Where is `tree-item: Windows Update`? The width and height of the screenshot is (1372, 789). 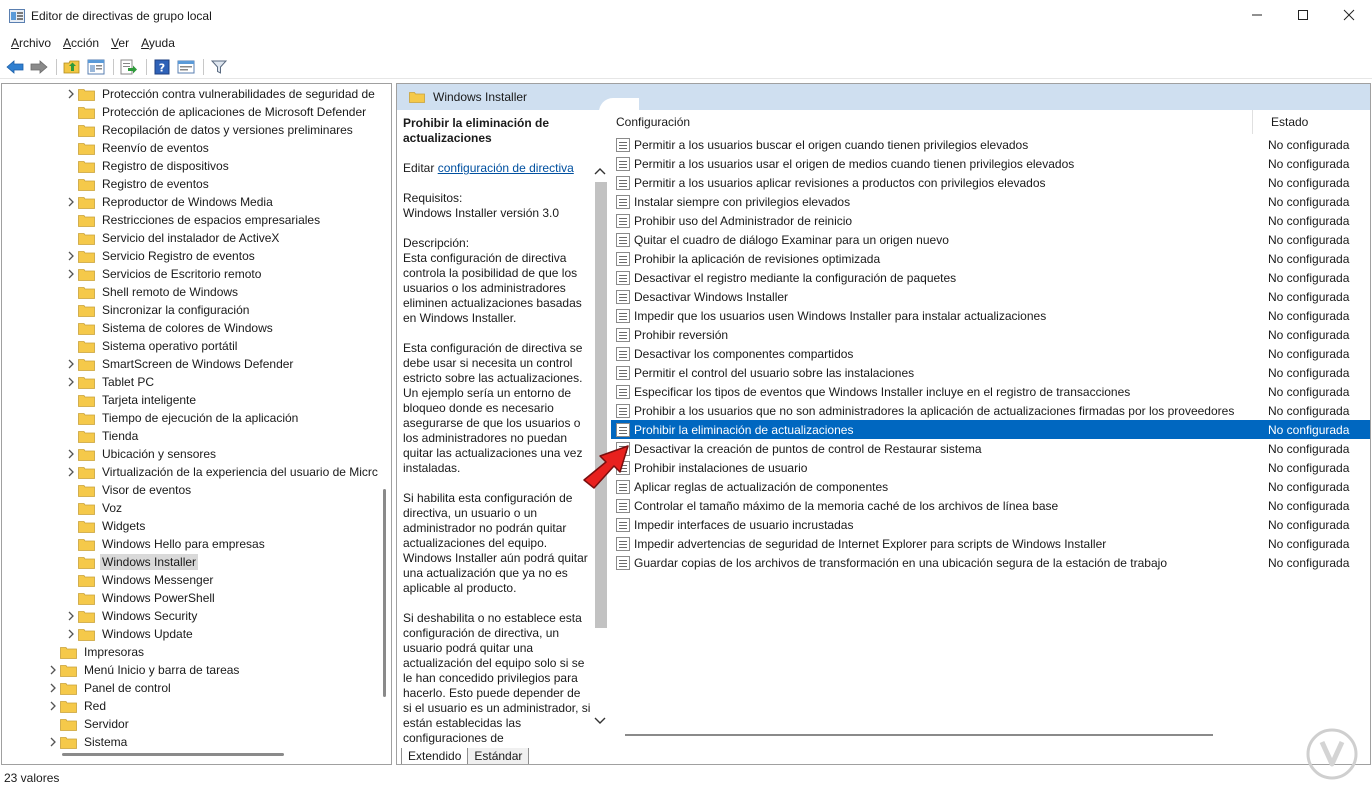 tree-item: Windows Update is located at coordinates (129, 634).